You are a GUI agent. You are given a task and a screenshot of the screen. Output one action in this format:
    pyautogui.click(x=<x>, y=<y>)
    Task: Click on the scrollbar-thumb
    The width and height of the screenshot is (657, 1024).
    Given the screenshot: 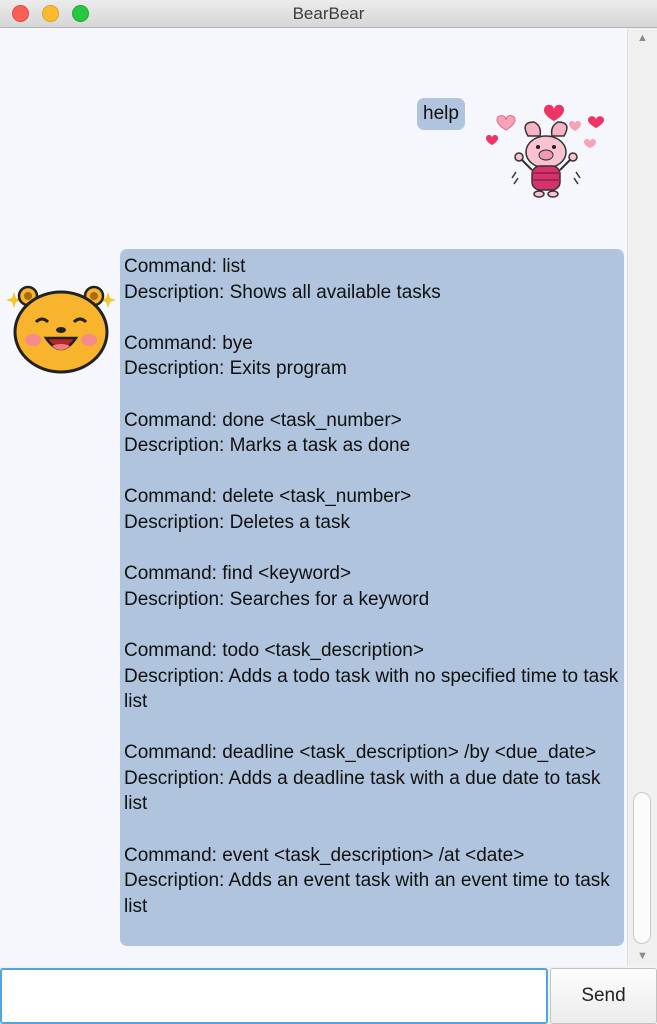 What is the action you would take?
    pyautogui.click(x=642, y=868)
    